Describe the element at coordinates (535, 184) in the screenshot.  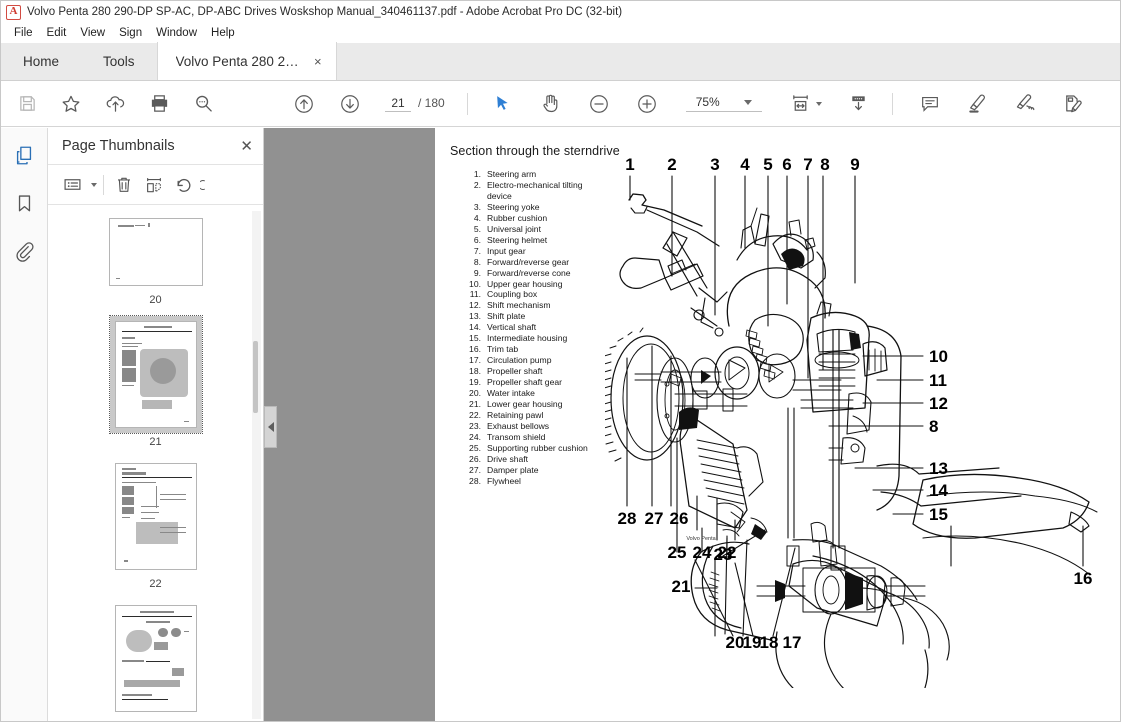
I see `item-label: Electro-mechanical tilting` at that location.